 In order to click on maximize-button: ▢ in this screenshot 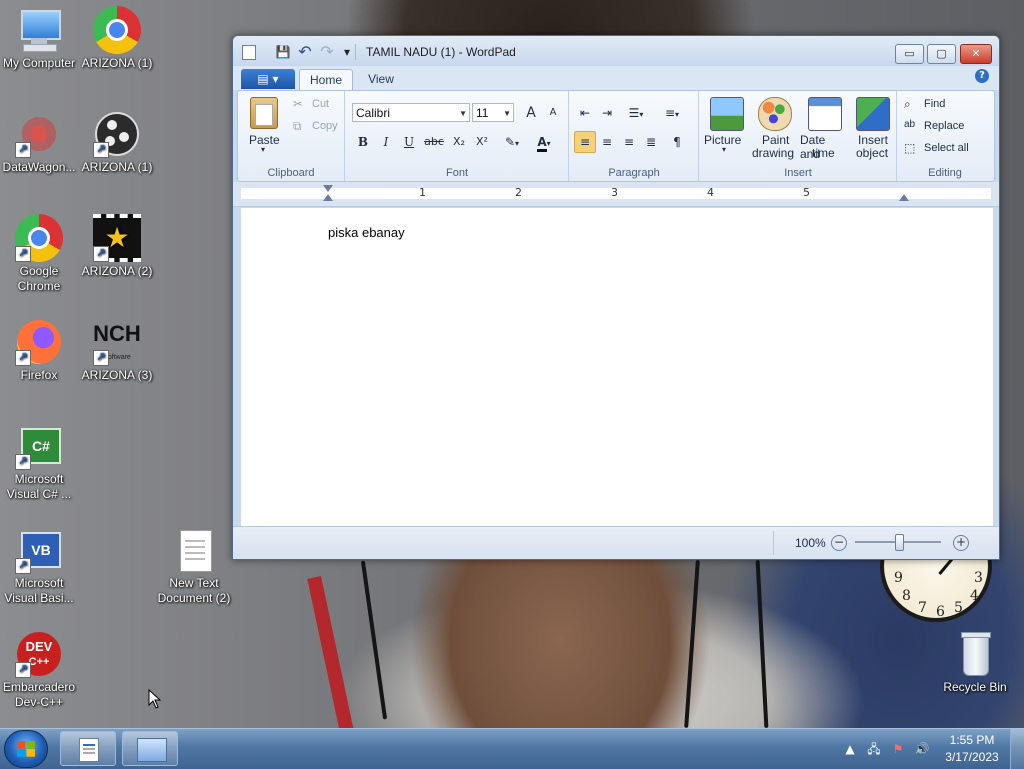, I will do `click(941, 54)`.